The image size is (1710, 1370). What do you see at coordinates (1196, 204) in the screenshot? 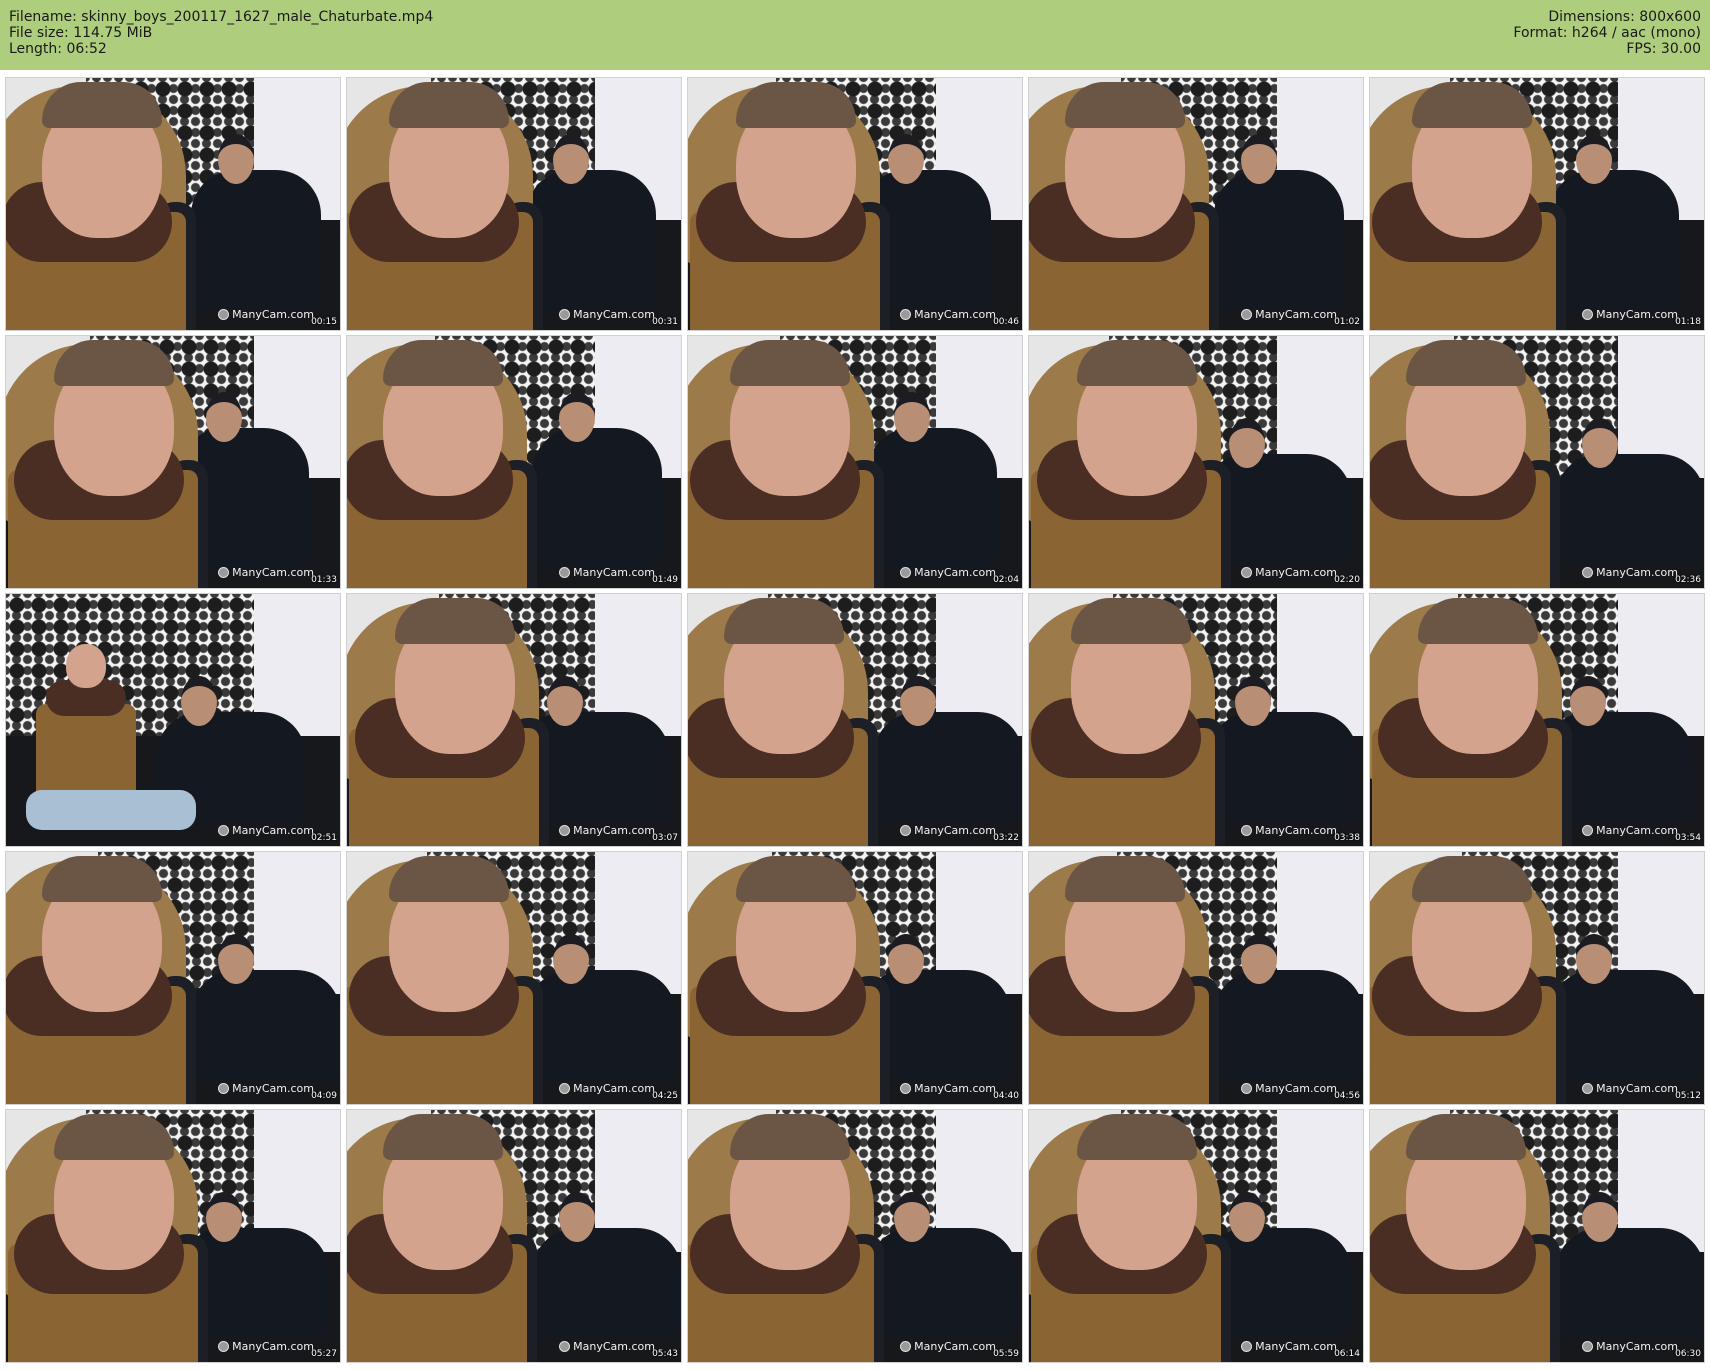
I see `video-thumbnail: ManyCam.com 01:02` at bounding box center [1196, 204].